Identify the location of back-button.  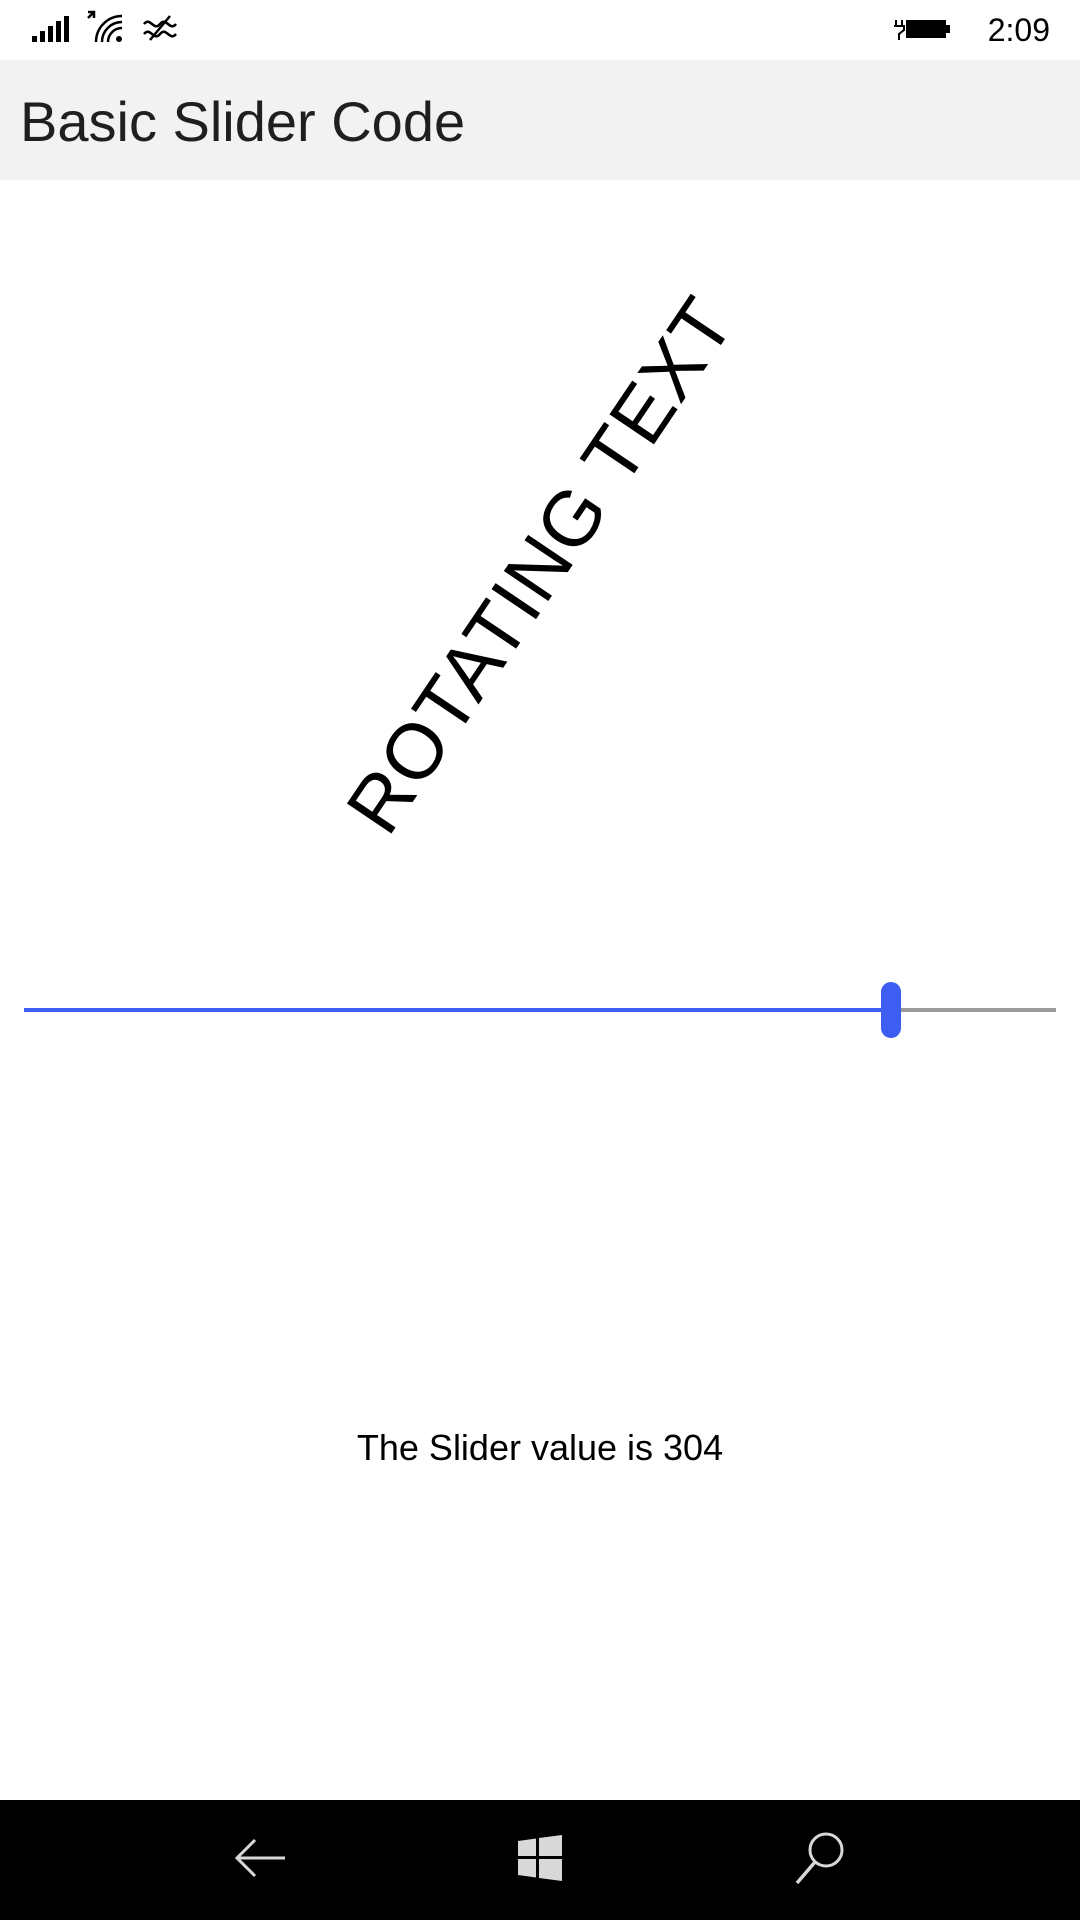
(260, 1860).